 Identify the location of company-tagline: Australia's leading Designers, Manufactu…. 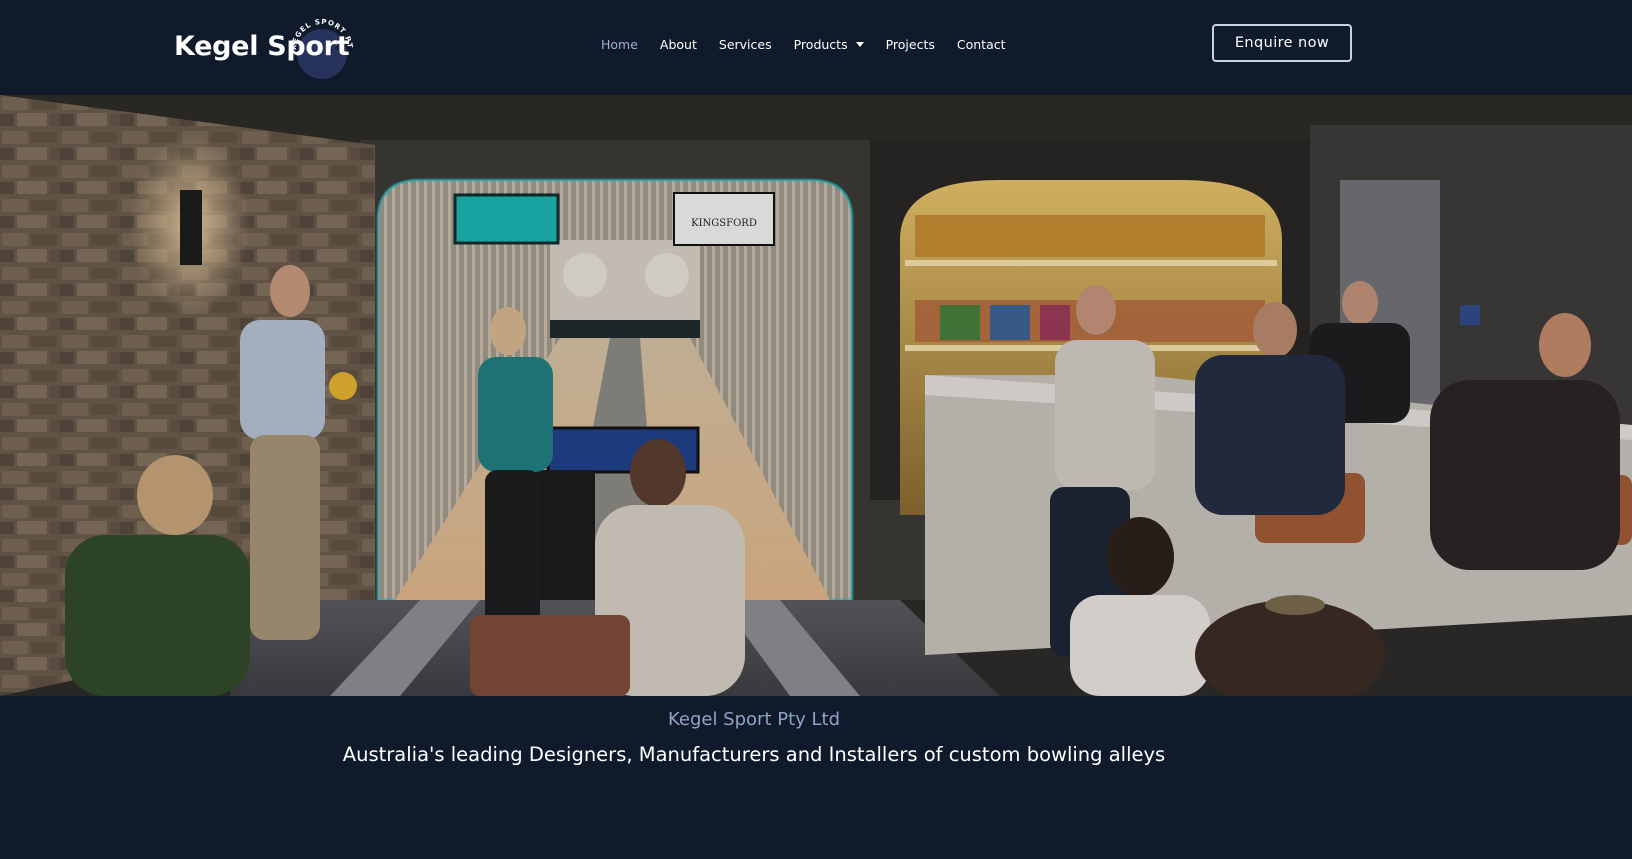
(754, 754).